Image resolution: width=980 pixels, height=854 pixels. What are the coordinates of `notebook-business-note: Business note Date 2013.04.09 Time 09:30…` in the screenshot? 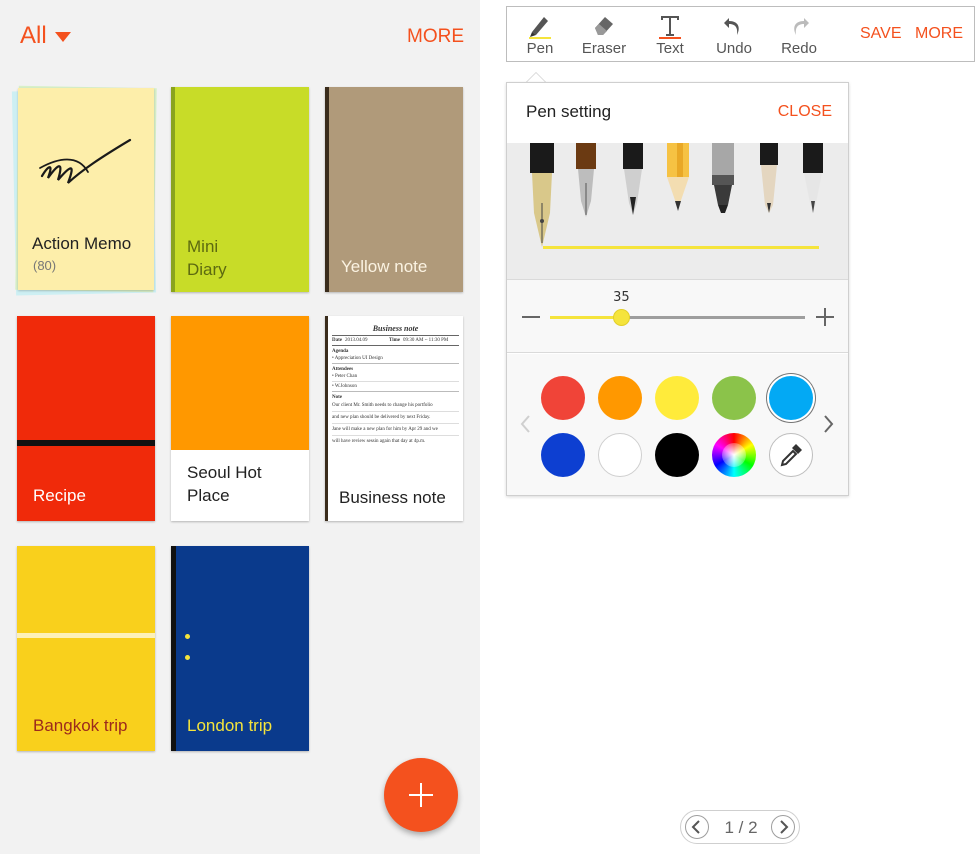 It's located at (394, 418).